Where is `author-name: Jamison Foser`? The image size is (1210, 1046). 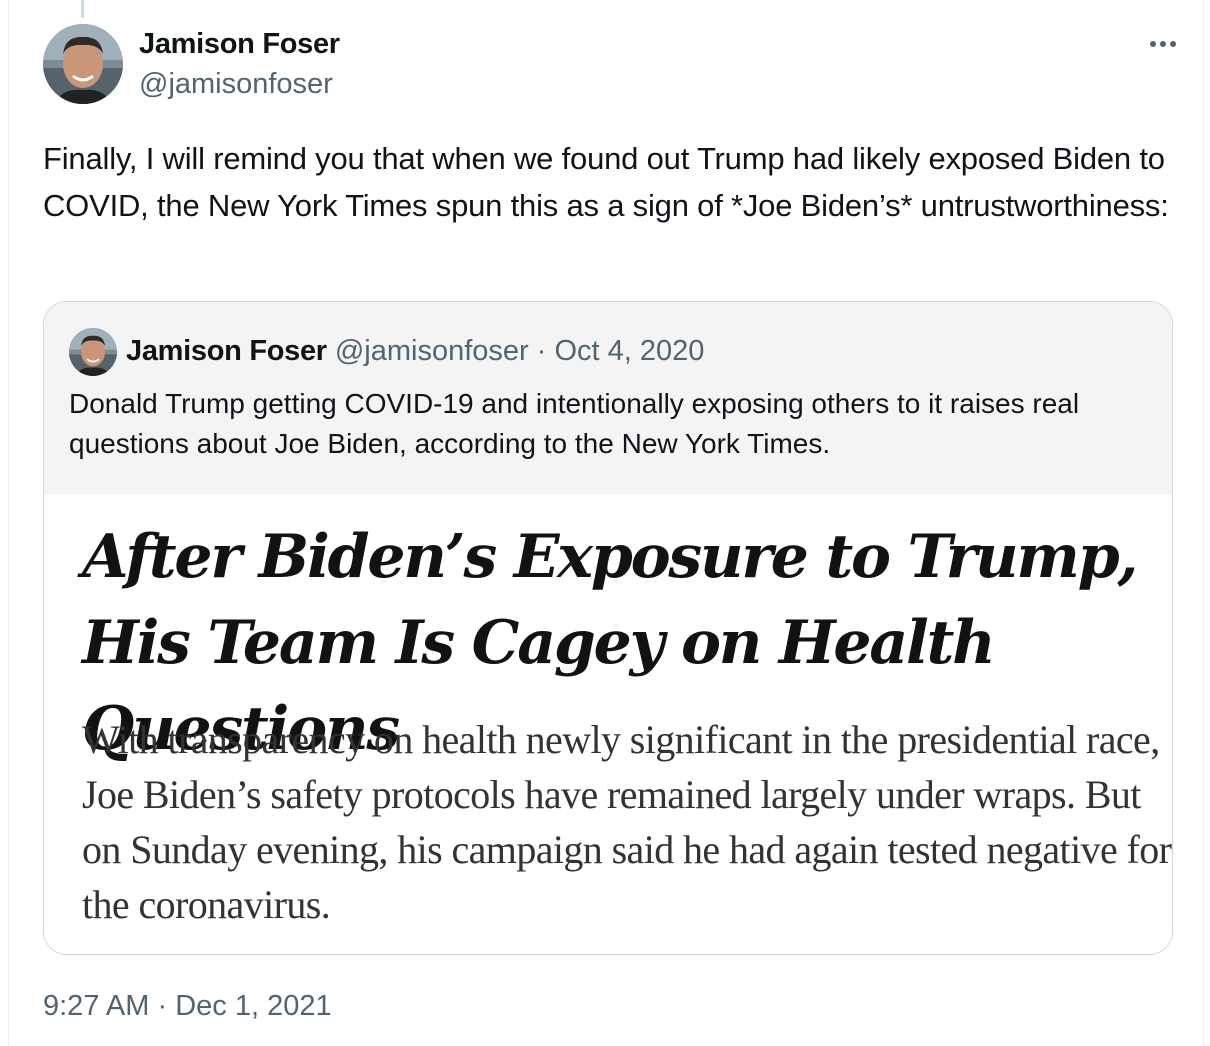 author-name: Jamison Foser is located at coordinates (239, 44).